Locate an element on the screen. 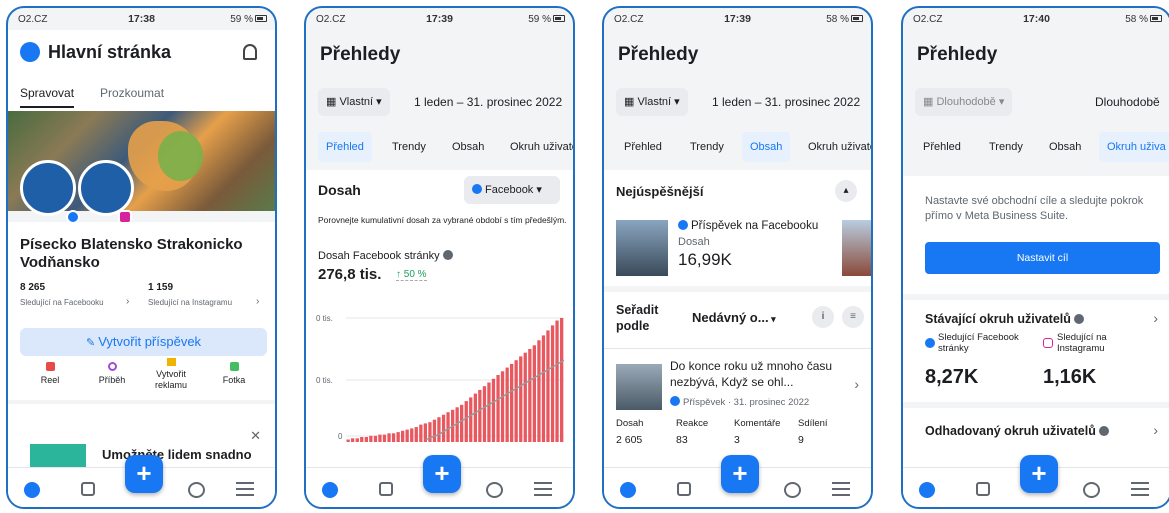  action-create-ad: Vytvořit reklamu is located at coordinates (171, 374).